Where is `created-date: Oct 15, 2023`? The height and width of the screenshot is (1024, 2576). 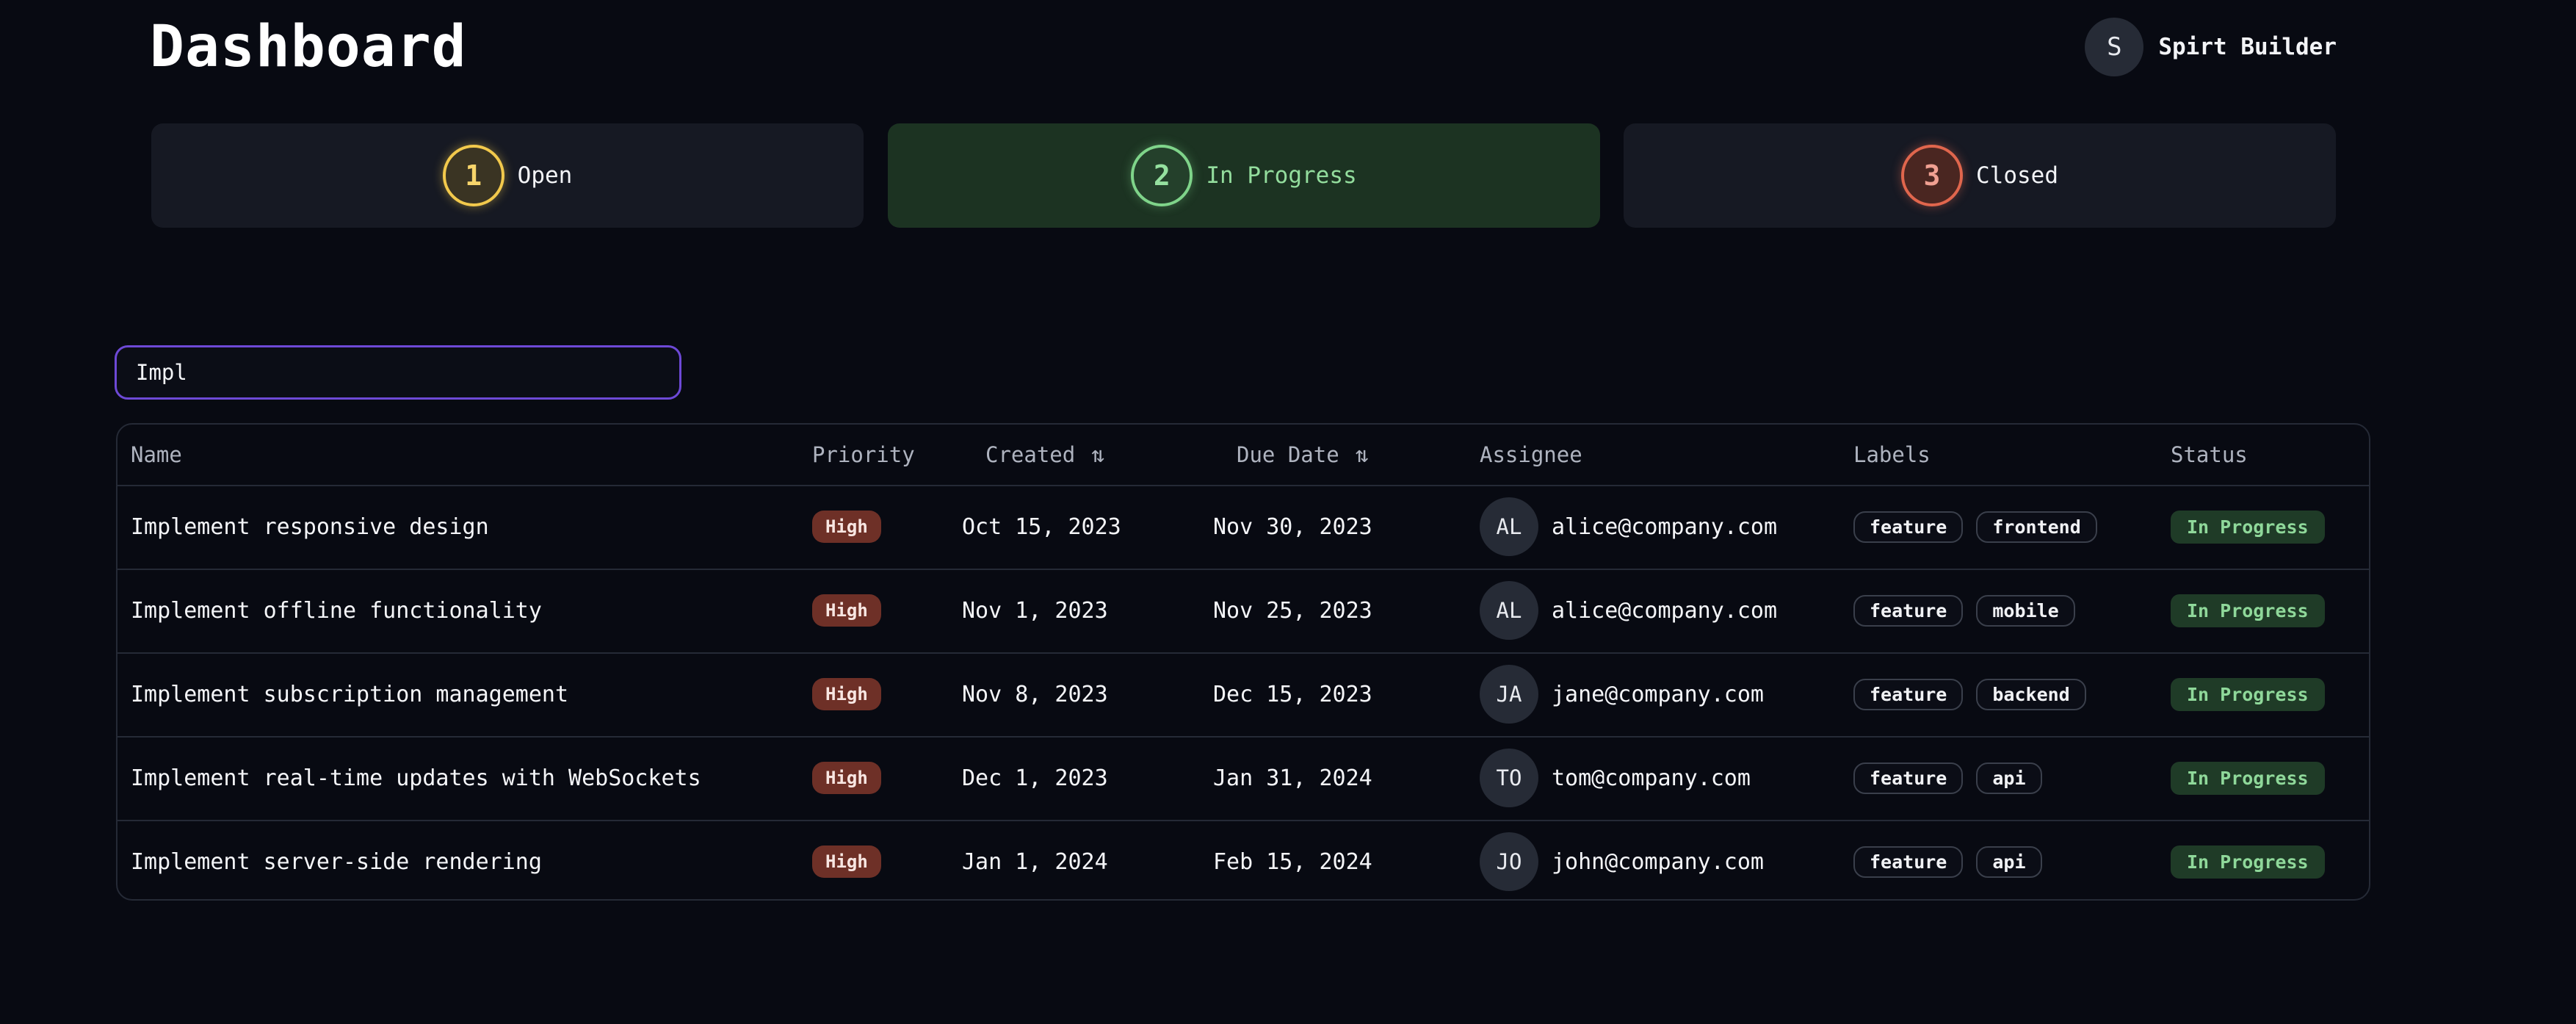 created-date: Oct 15, 2023 is located at coordinates (1041, 526).